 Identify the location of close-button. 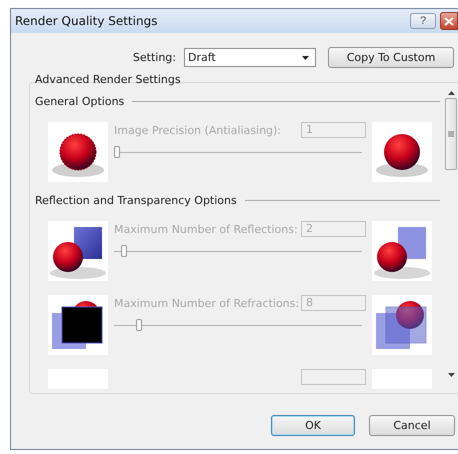
(449, 21).